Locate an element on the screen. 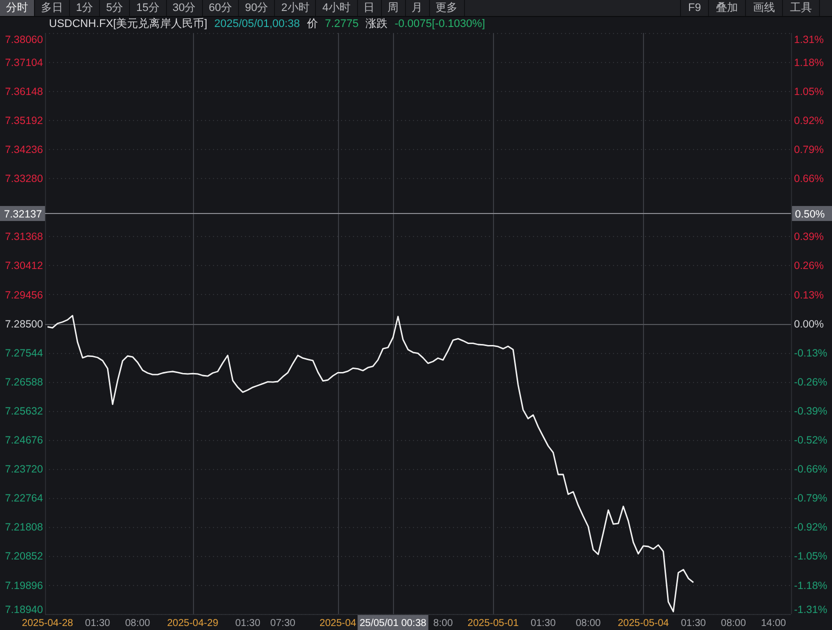  price-axis-label: 7.30412 is located at coordinates (24, 266).